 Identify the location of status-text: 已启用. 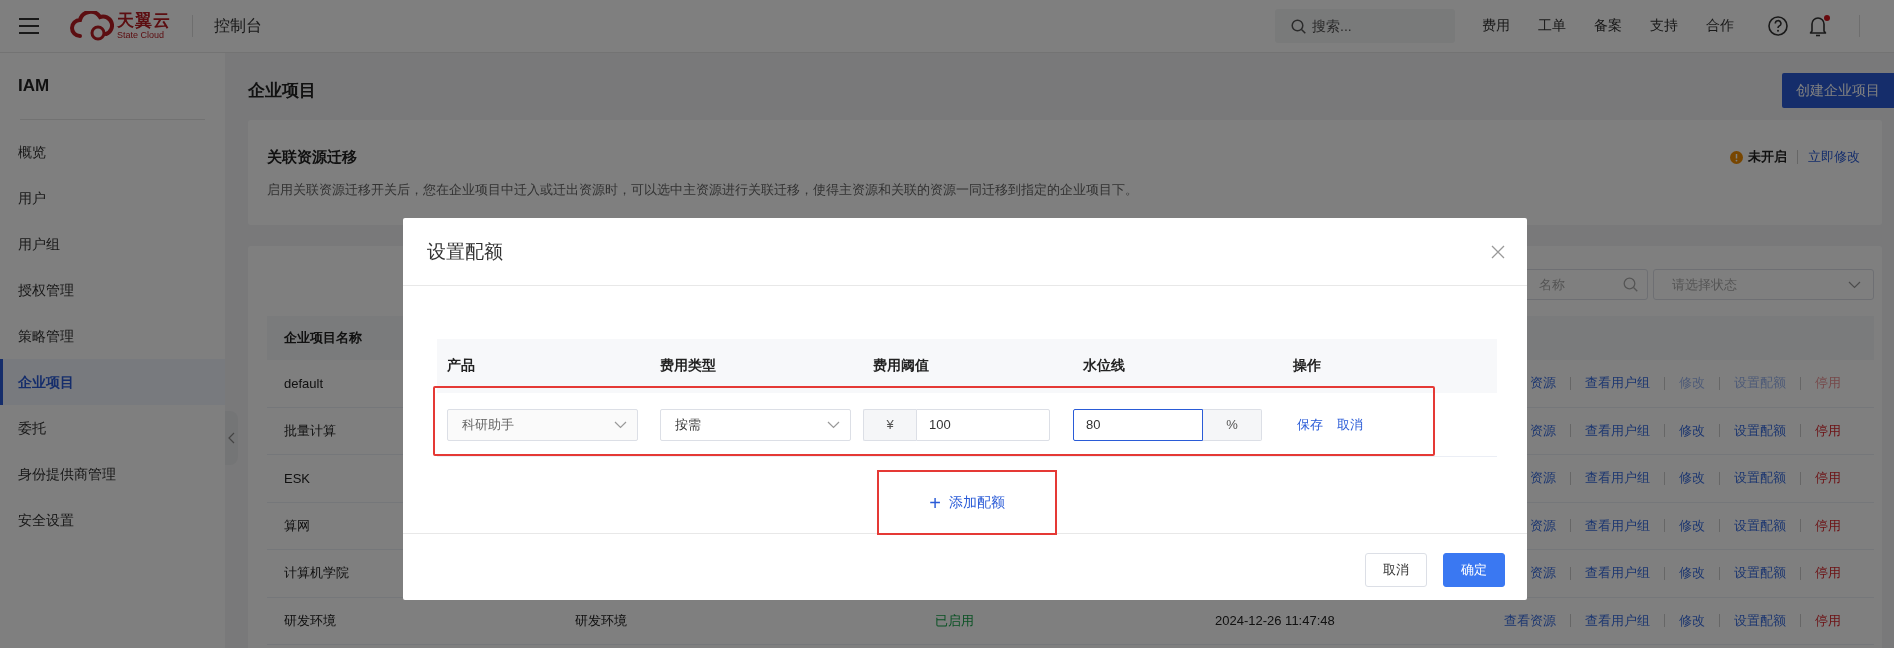
(954, 620).